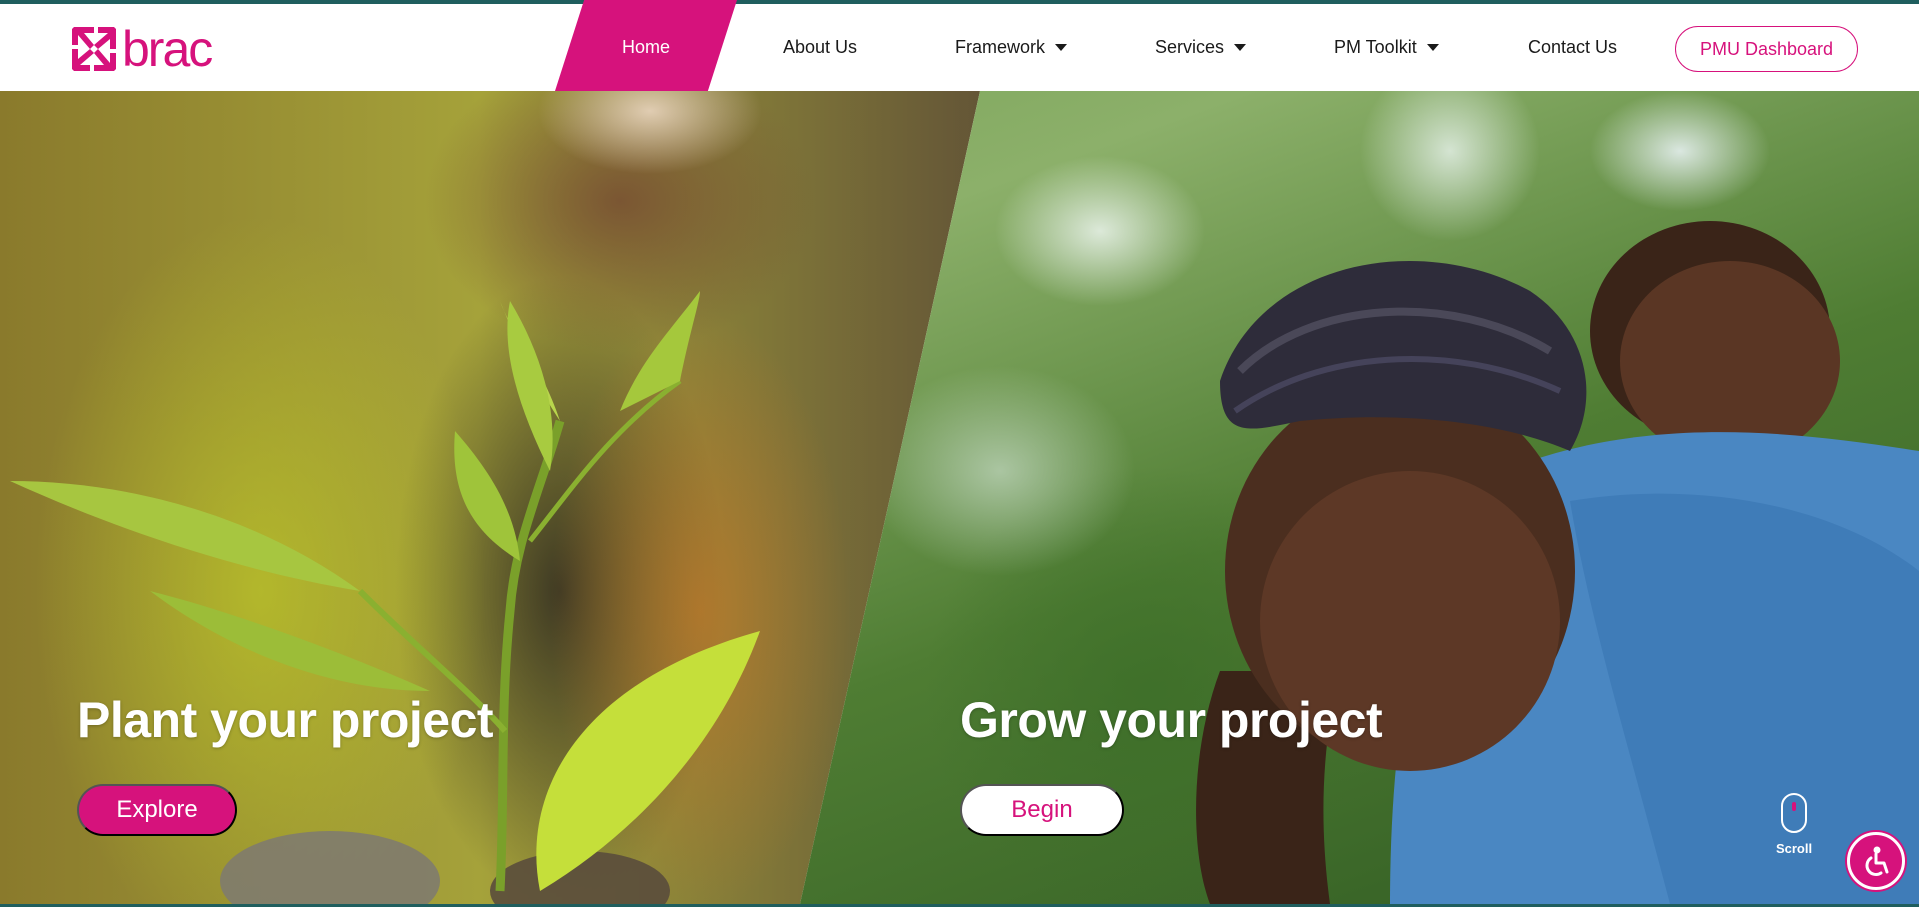 The height and width of the screenshot is (907, 1919). I want to click on nav-item-pm-toolkit: PM Toolkit, so click(1386, 47).